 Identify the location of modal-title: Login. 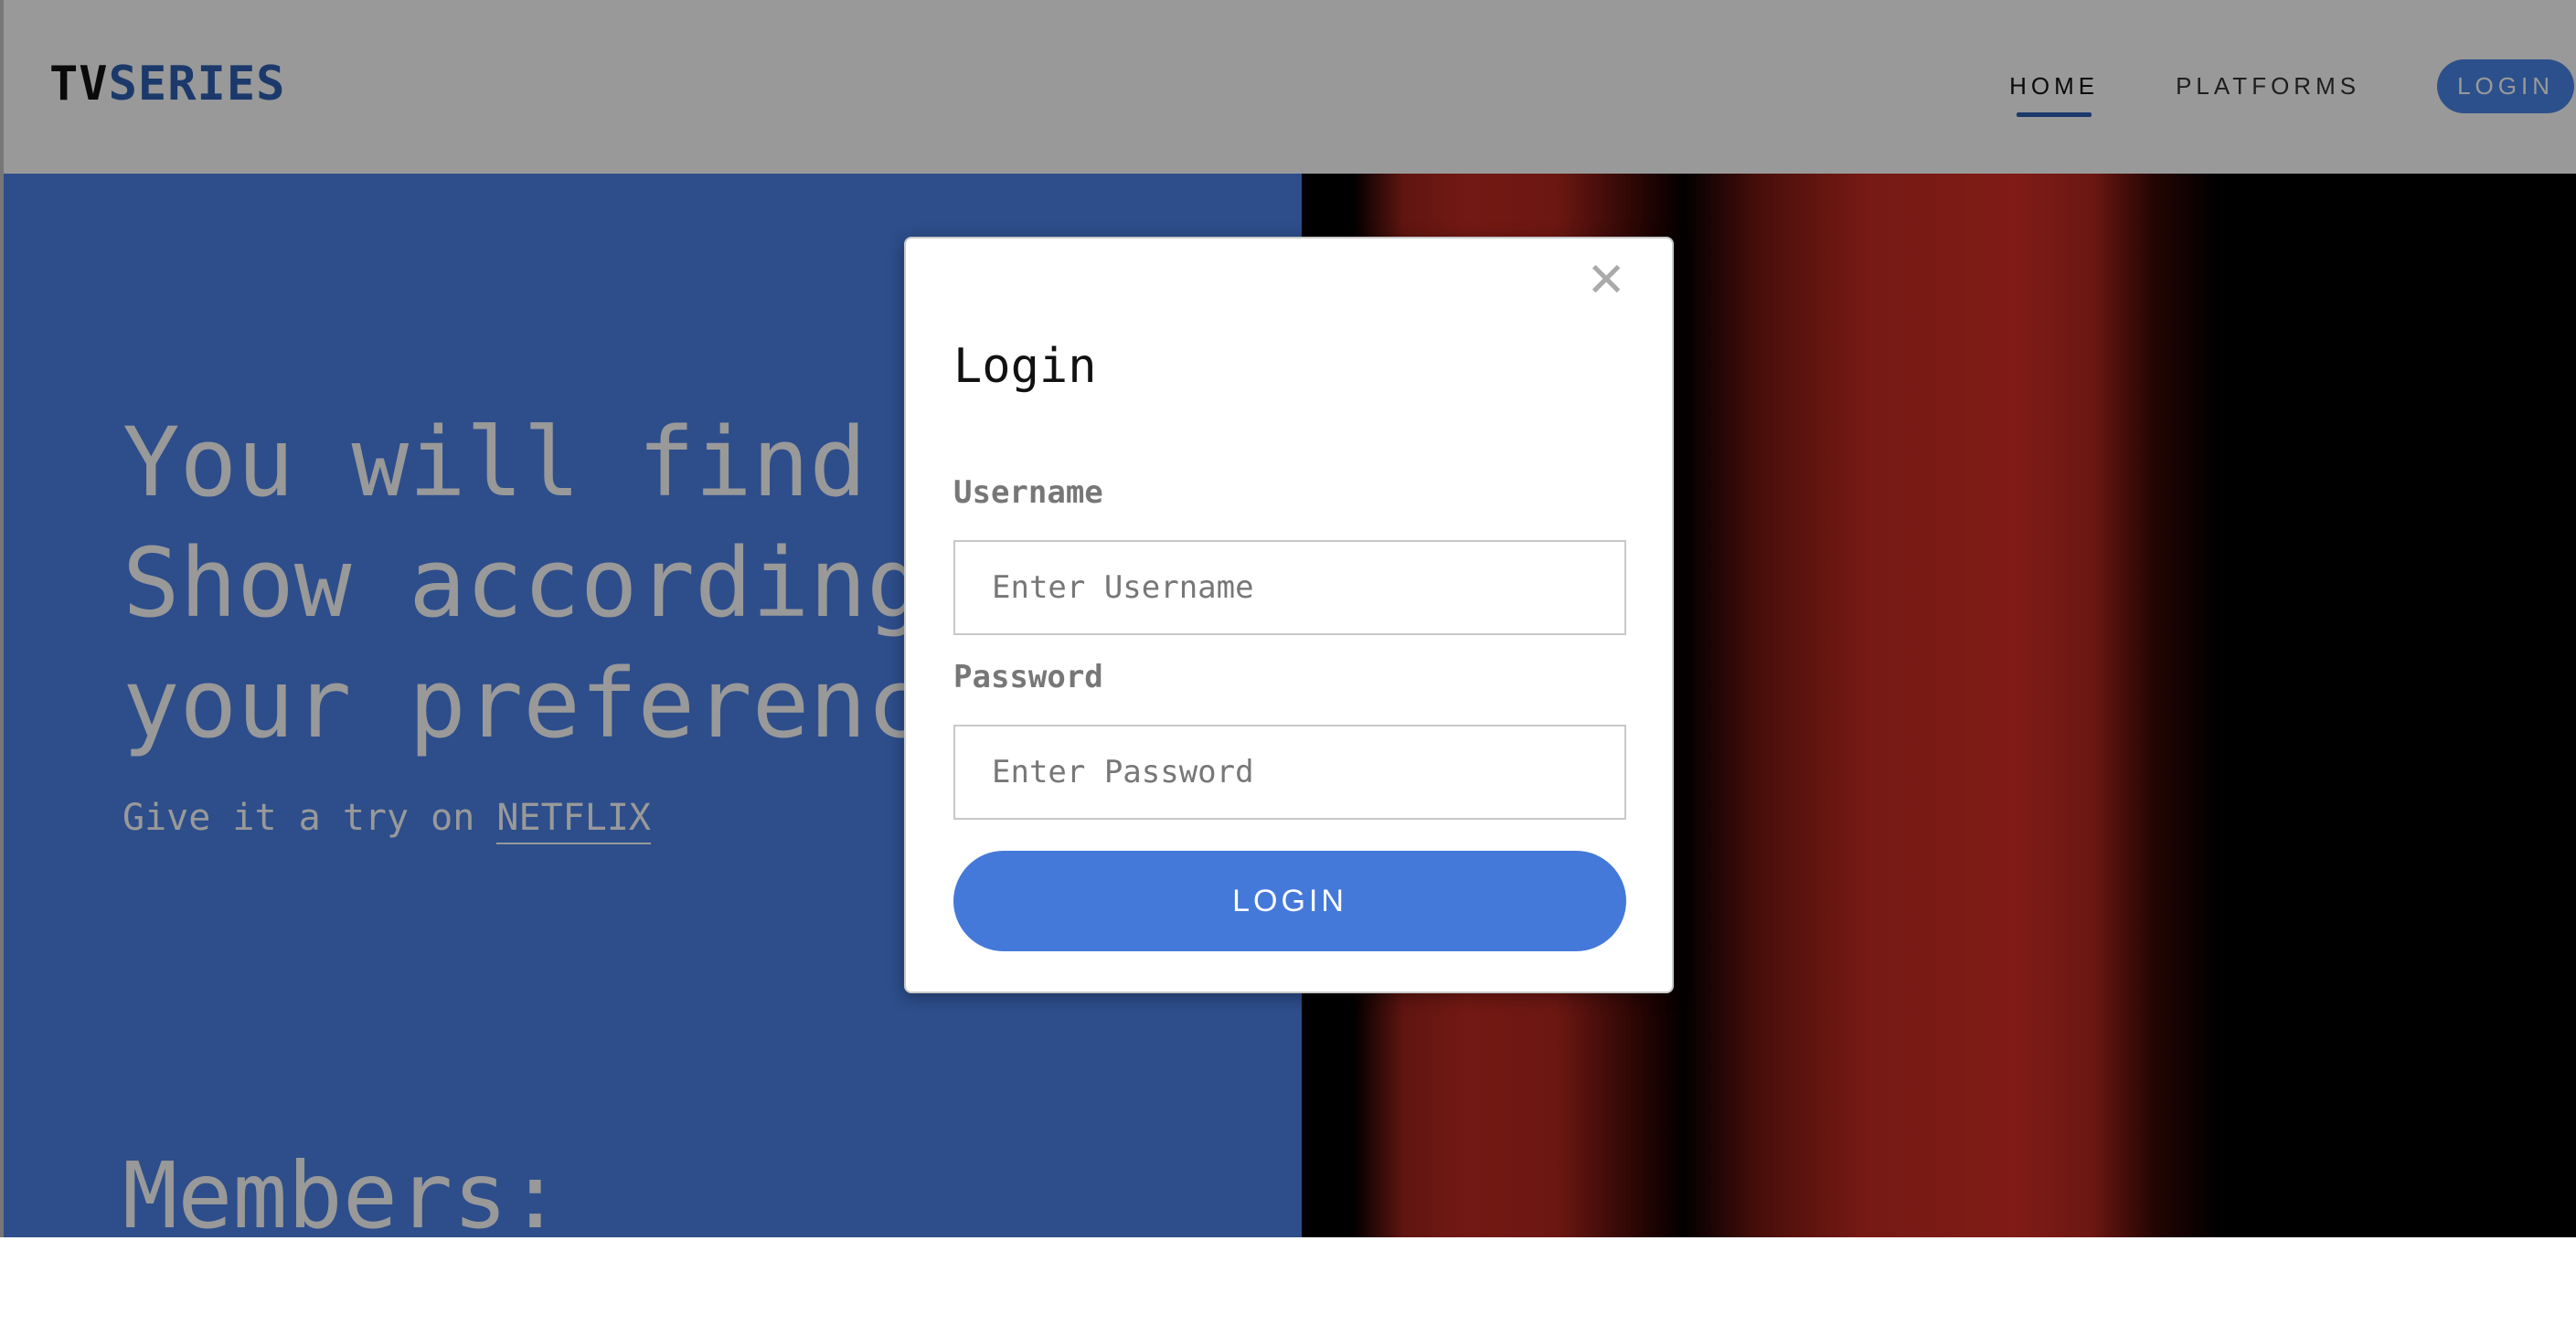
(1025, 367).